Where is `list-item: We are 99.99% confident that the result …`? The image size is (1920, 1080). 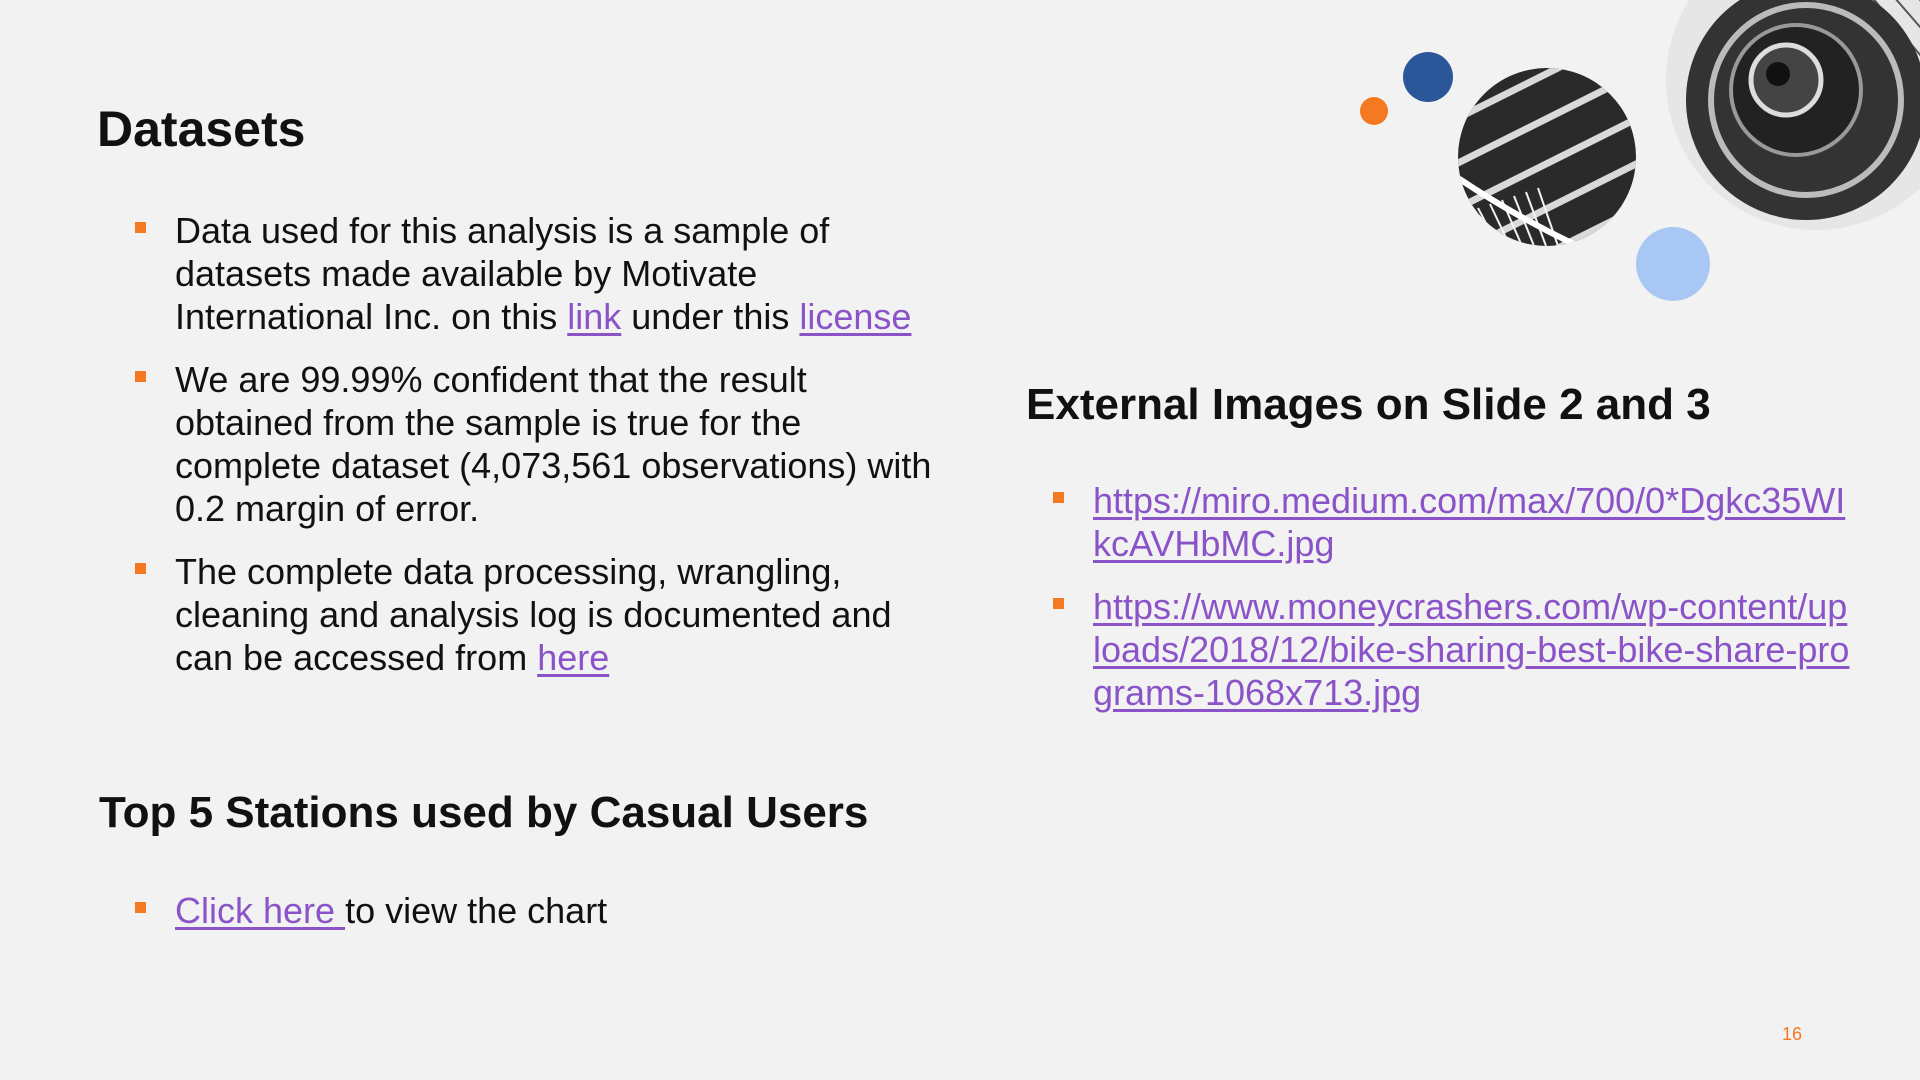
list-item: We are 99.99% confident that the result … is located at coordinates (535, 444).